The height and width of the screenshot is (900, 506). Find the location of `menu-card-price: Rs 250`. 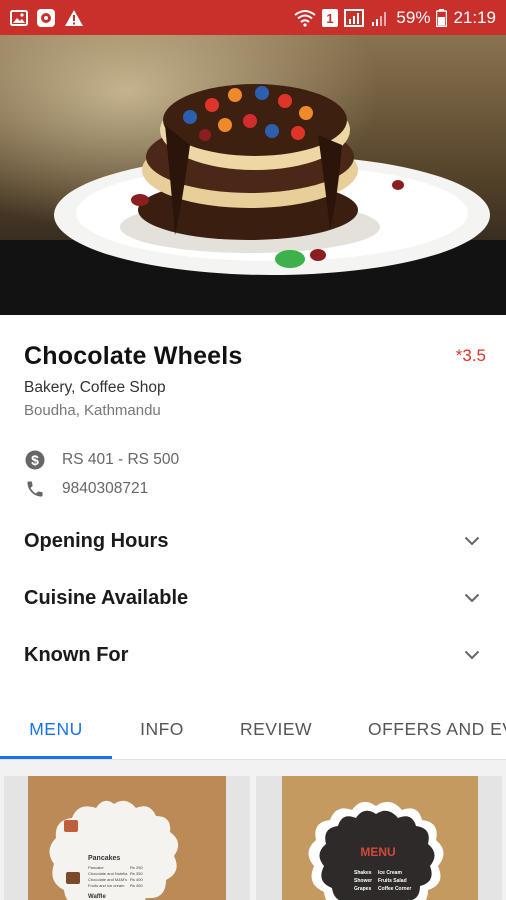

menu-card-price: Rs 250 is located at coordinates (136, 867).